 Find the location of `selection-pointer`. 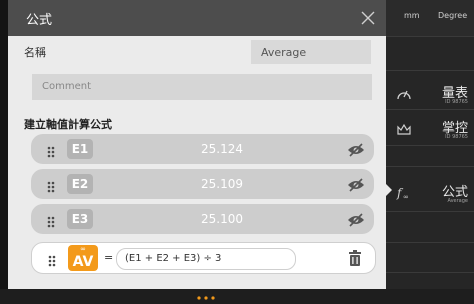

selection-pointer is located at coordinates (389, 190).